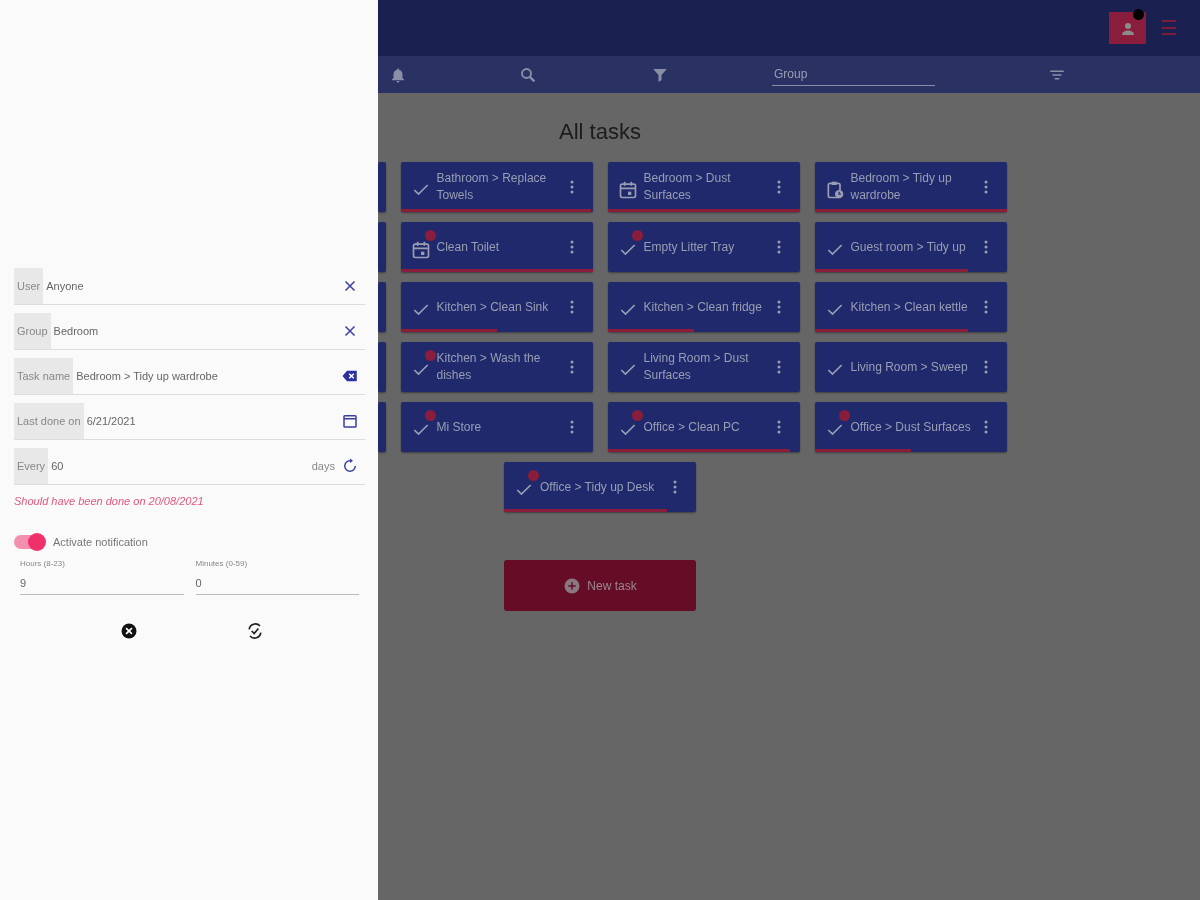 The image size is (1200, 900). Describe the element at coordinates (277, 583) in the screenshot. I see `input-field: 0` at that location.